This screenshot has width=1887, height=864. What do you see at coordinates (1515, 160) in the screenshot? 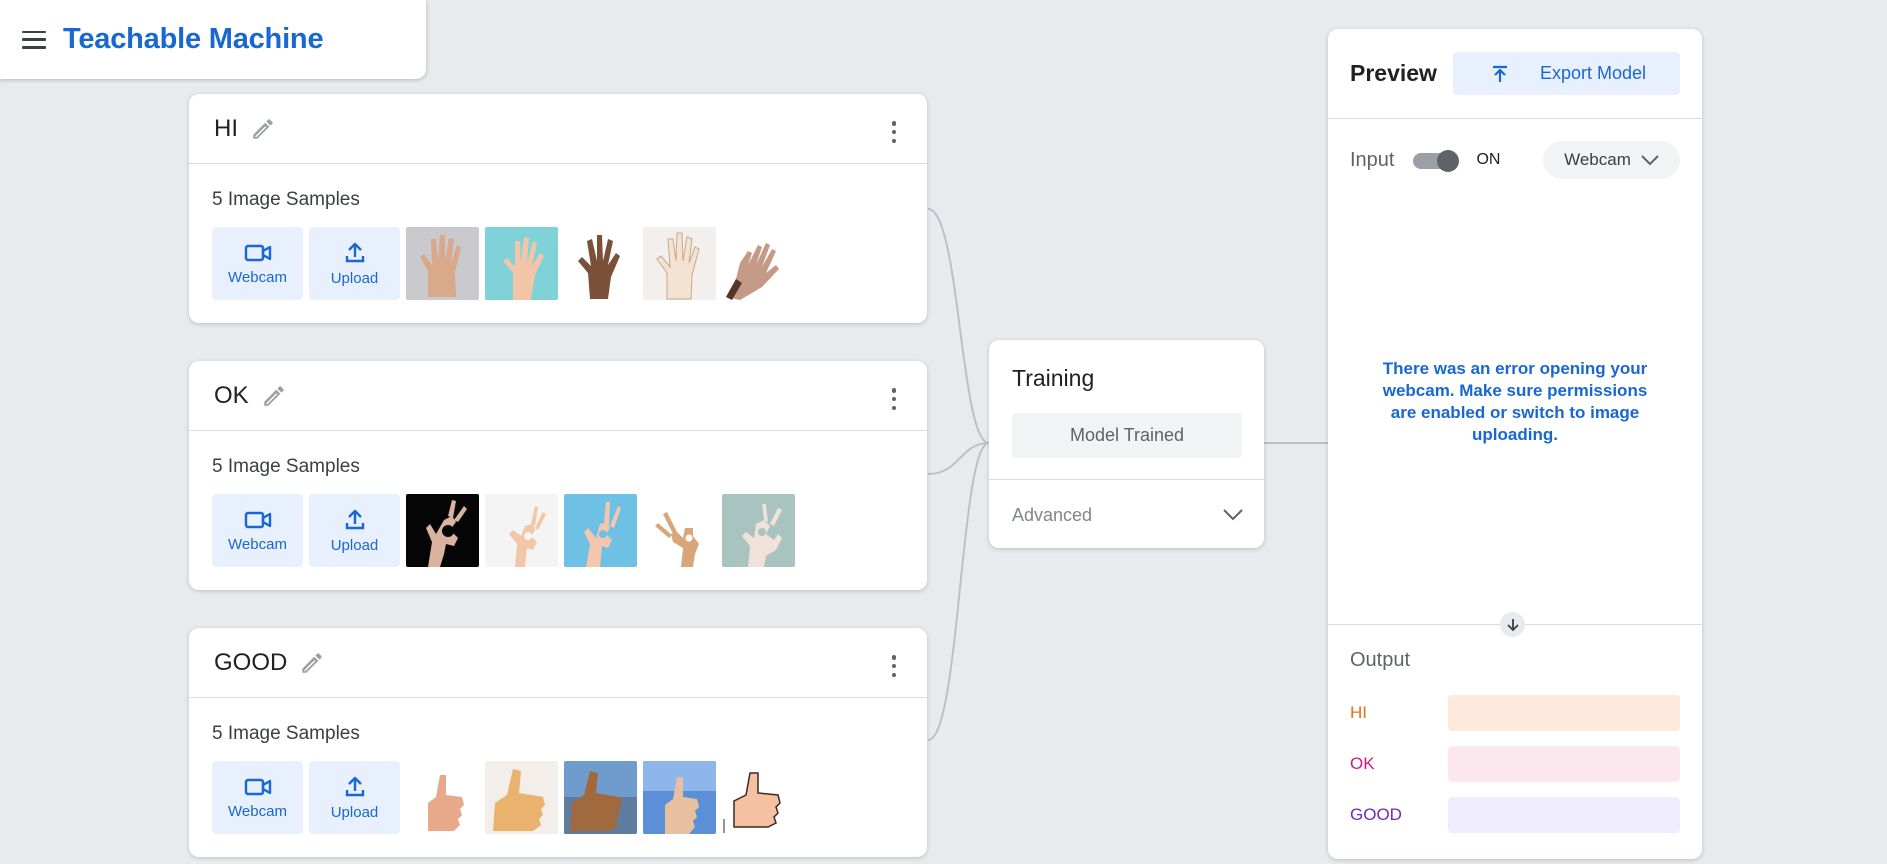
I see `input-row: Input ON Webcam` at bounding box center [1515, 160].